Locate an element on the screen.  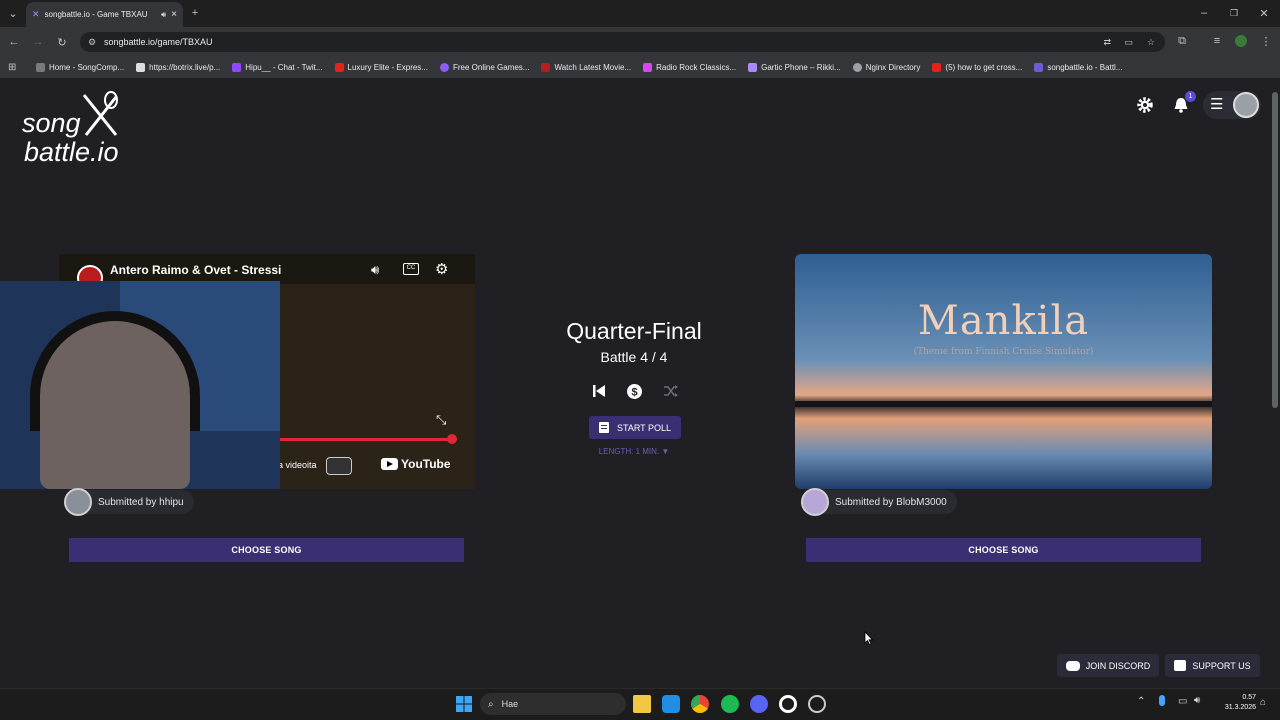
previous-icon is located at coordinates (599, 391).